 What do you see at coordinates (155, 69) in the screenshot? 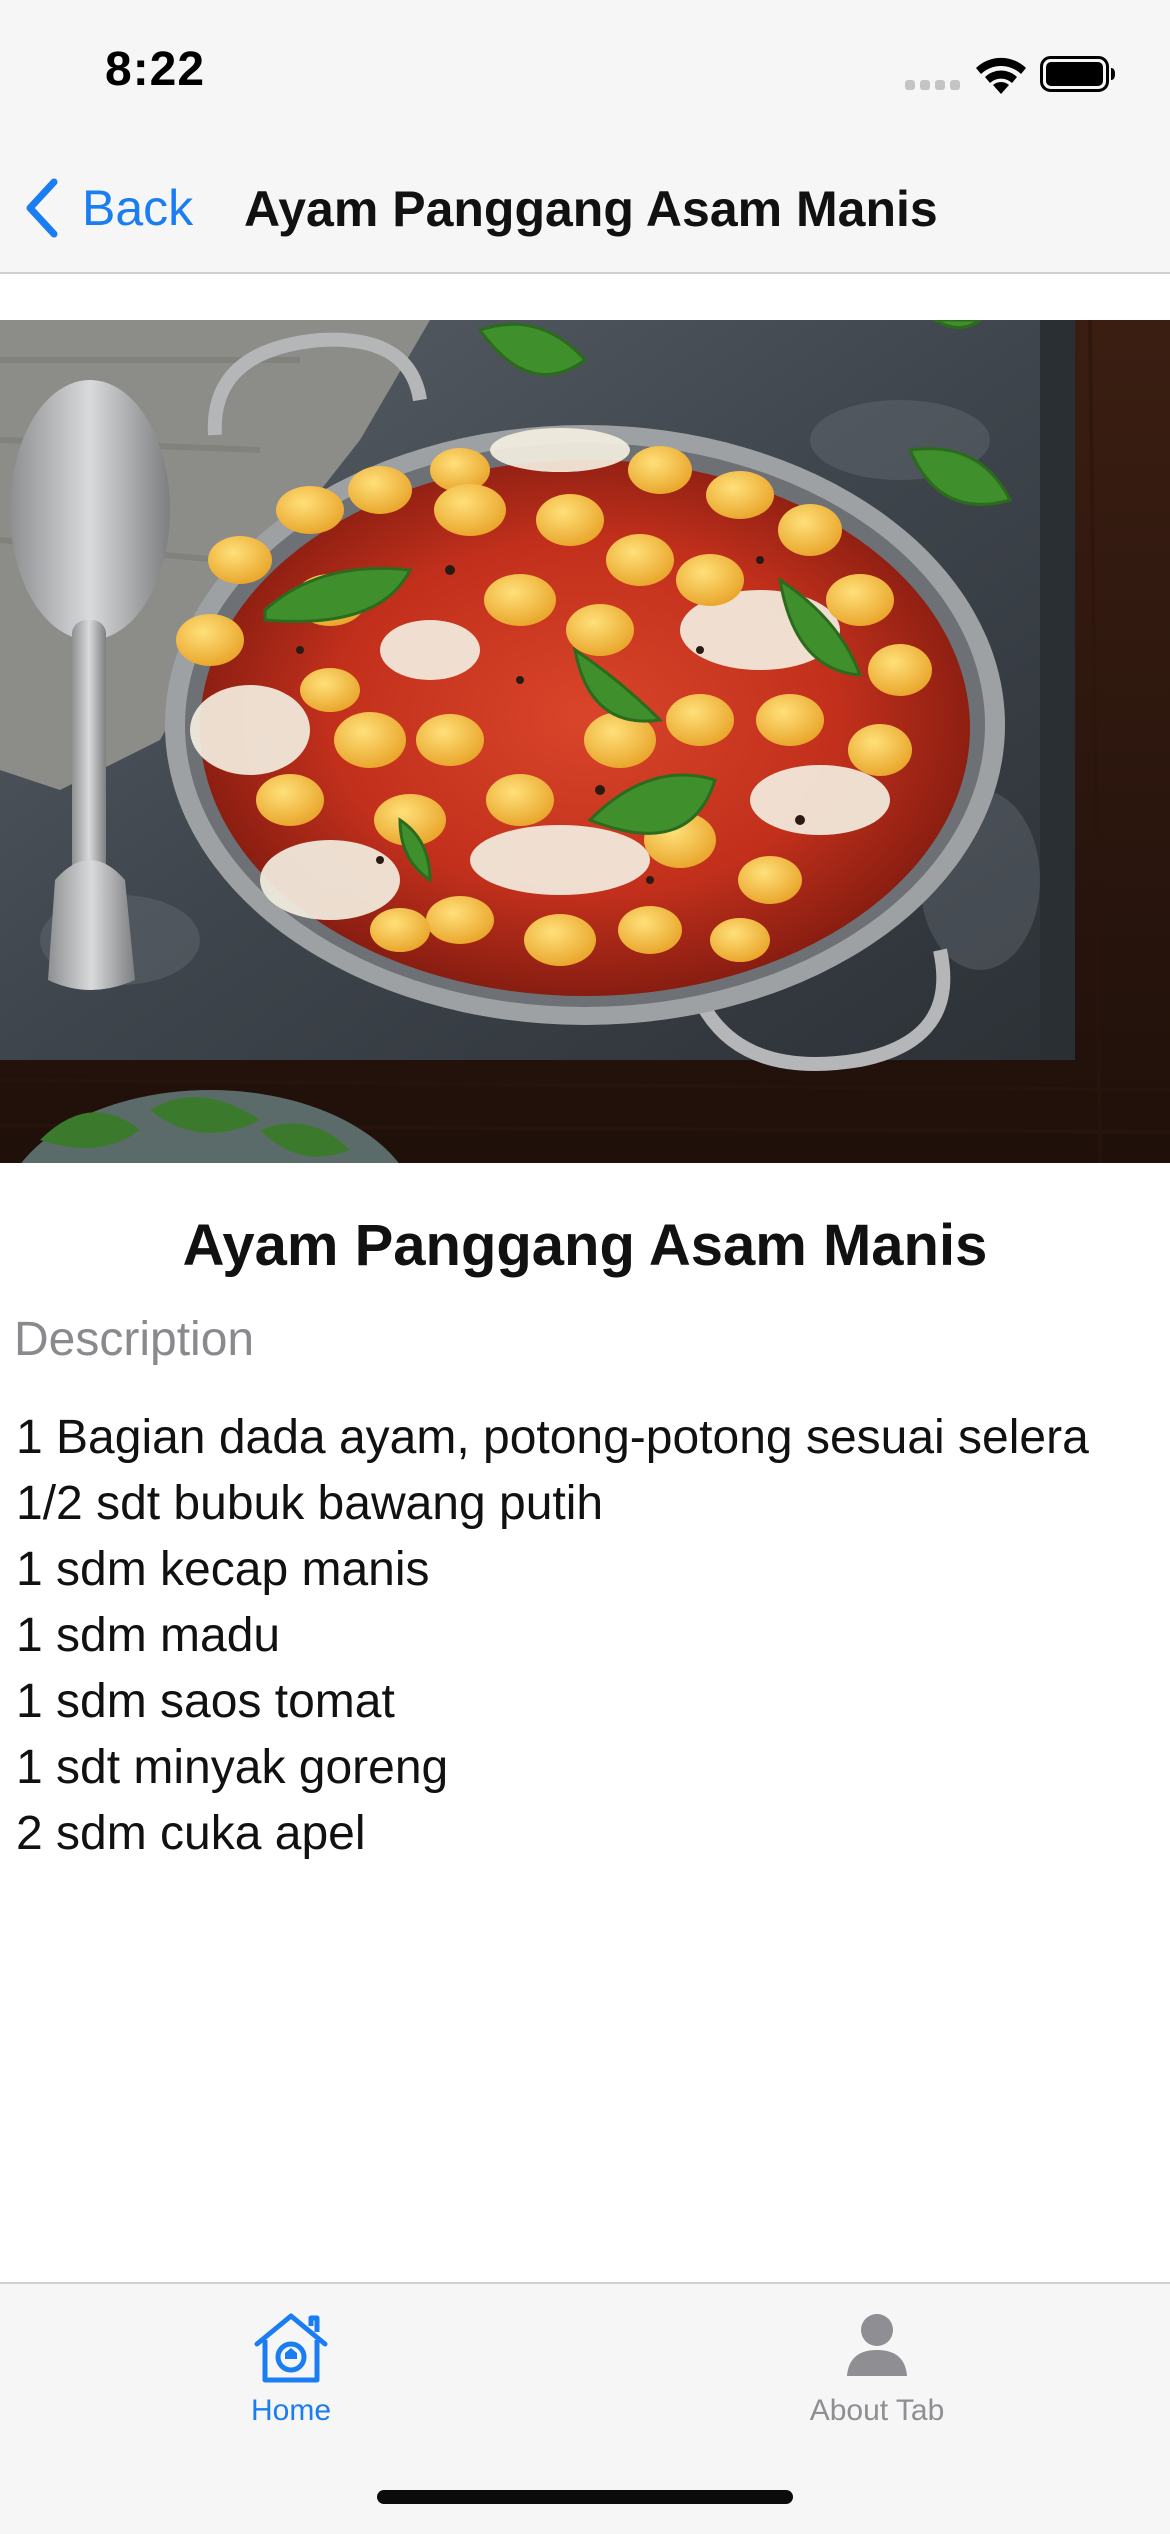
I see `status-time: 8:22` at bounding box center [155, 69].